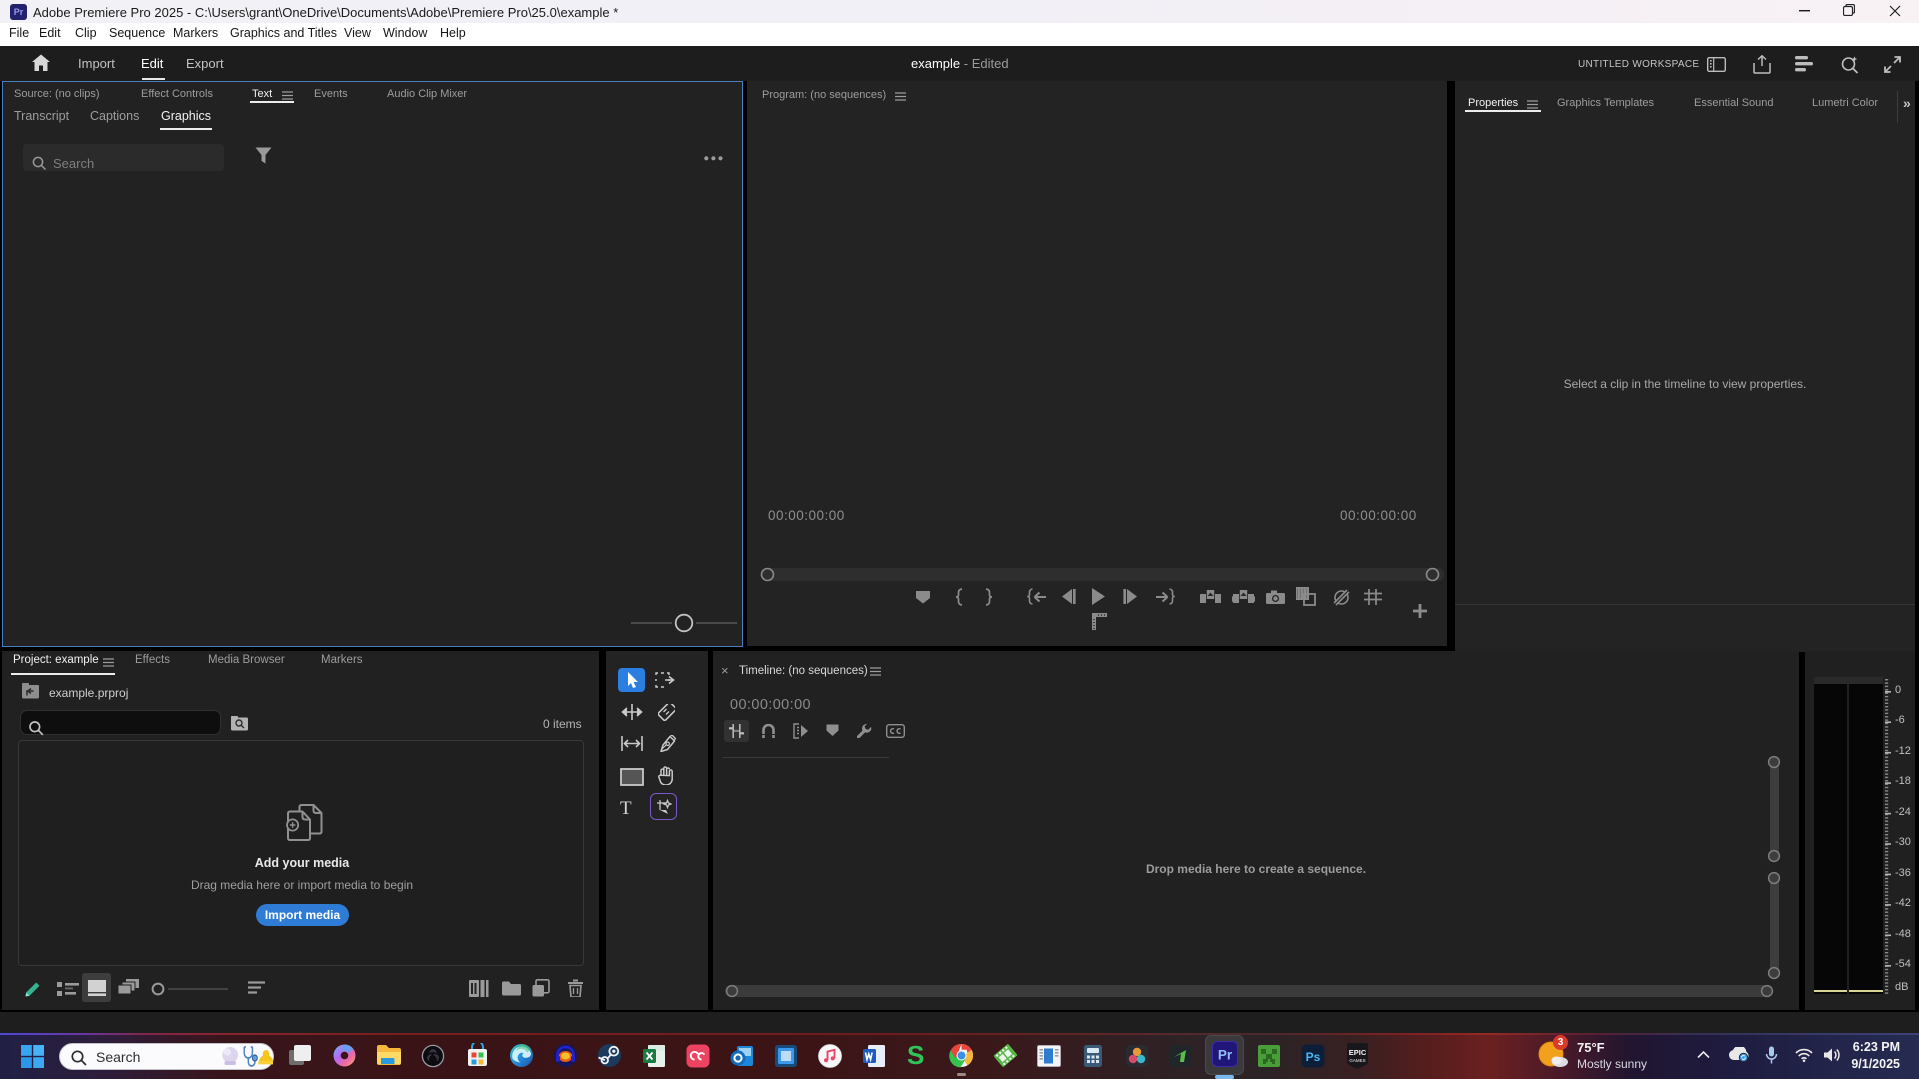  Describe the element at coordinates (1313, 1057) in the screenshot. I see `svg-text: Ps` at that location.